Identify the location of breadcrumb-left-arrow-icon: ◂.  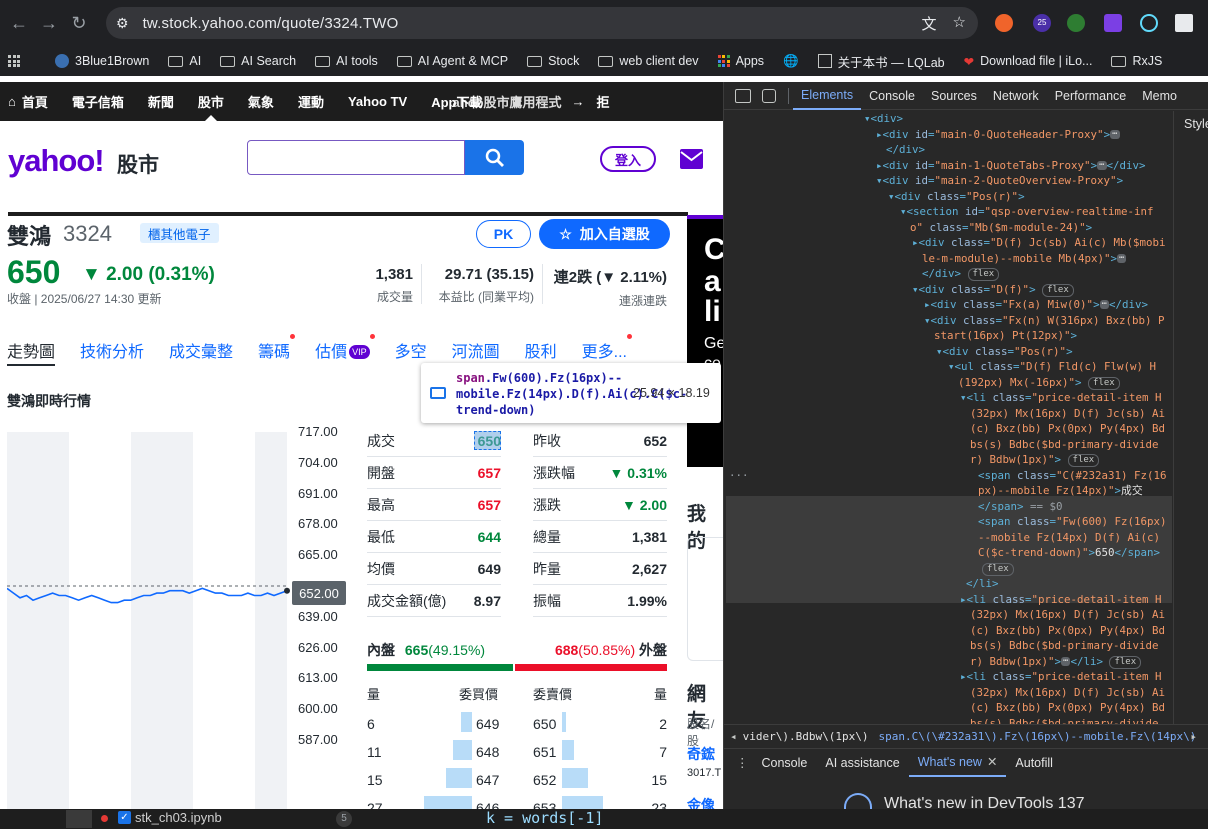
(733, 736).